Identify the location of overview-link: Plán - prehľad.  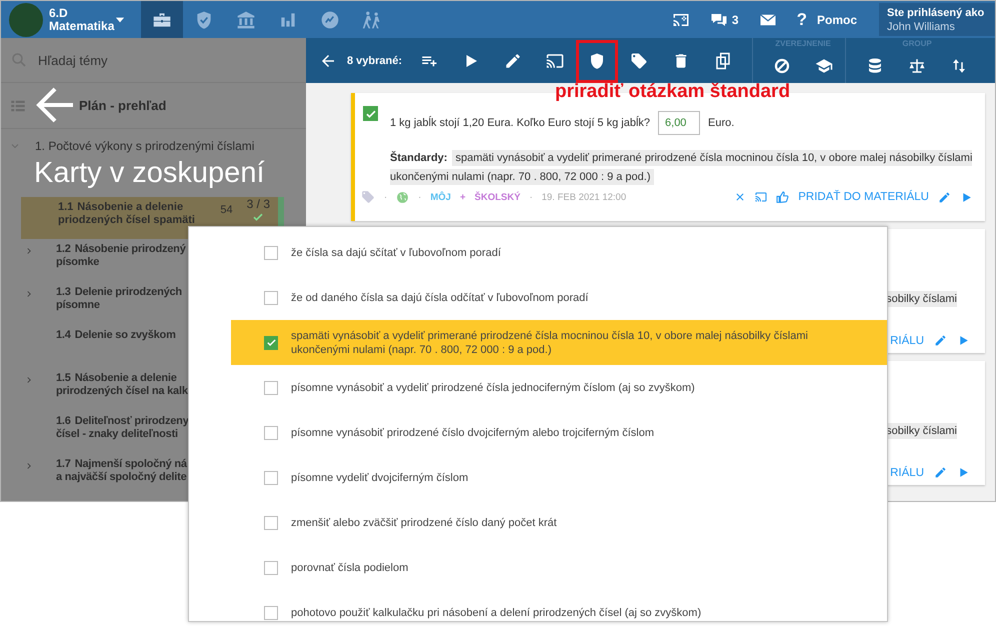
(122, 105).